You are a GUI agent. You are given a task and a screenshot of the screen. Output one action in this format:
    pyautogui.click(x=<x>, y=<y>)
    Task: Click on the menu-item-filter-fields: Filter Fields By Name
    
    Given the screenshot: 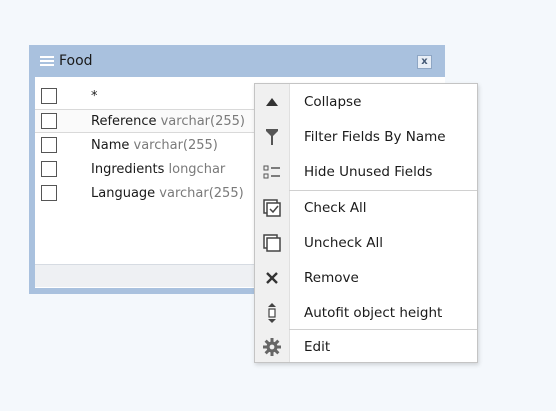 What is the action you would take?
    pyautogui.click(x=366, y=136)
    